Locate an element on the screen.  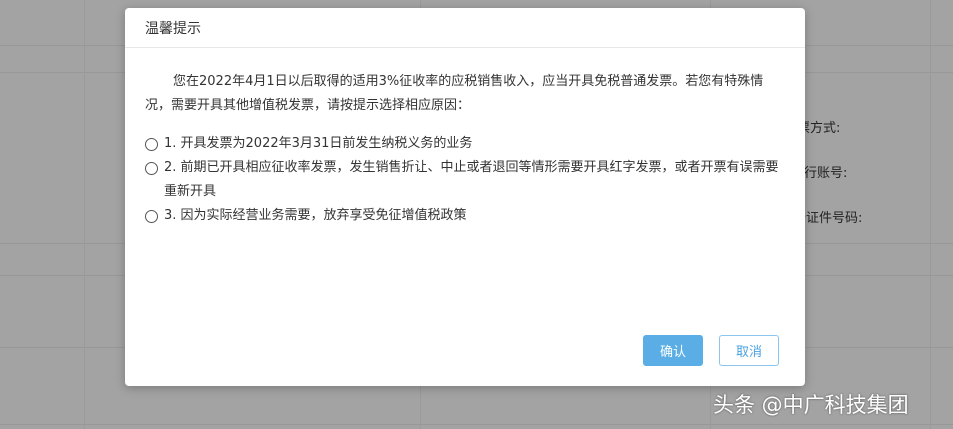
reason-option-3: 3. 因为实际经营业务需要，放弃享受免征增值税政策 is located at coordinates (465, 216).